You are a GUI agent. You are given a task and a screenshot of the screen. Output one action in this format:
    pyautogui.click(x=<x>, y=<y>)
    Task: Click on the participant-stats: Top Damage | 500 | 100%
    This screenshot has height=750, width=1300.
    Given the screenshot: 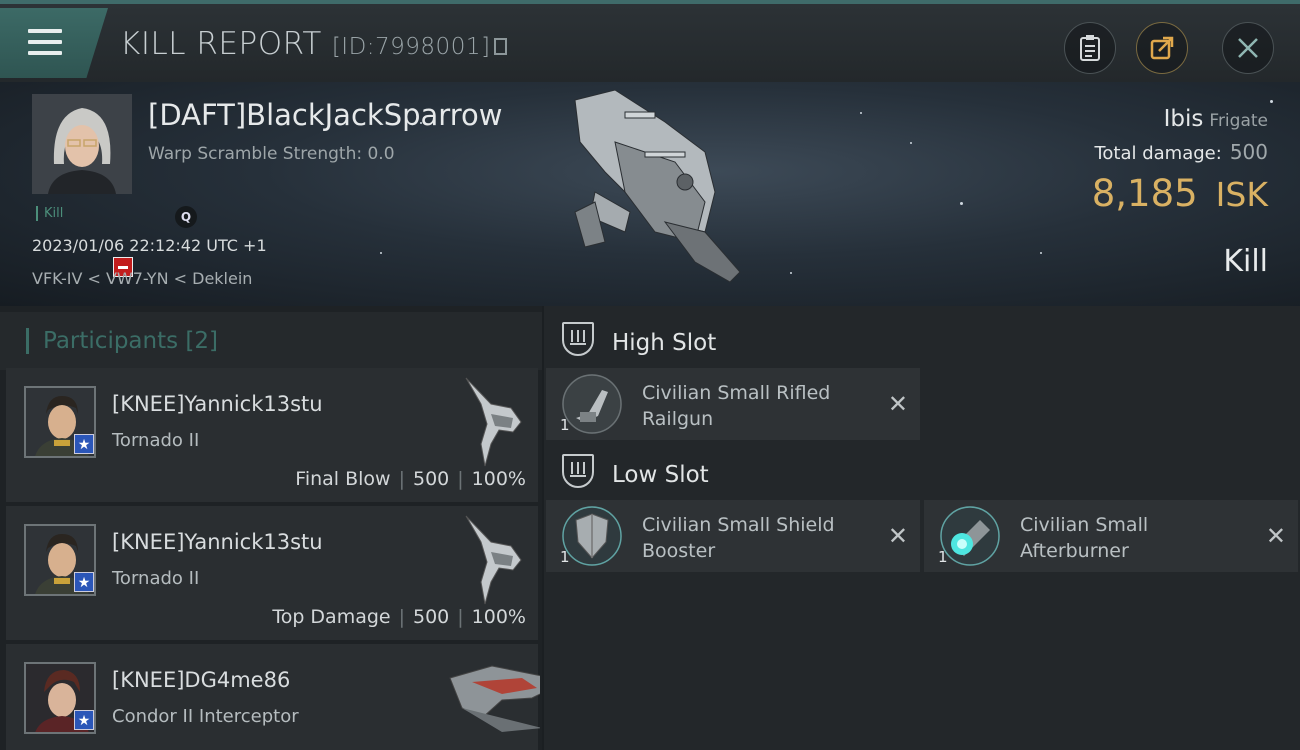 What is the action you would take?
    pyautogui.click(x=399, y=617)
    